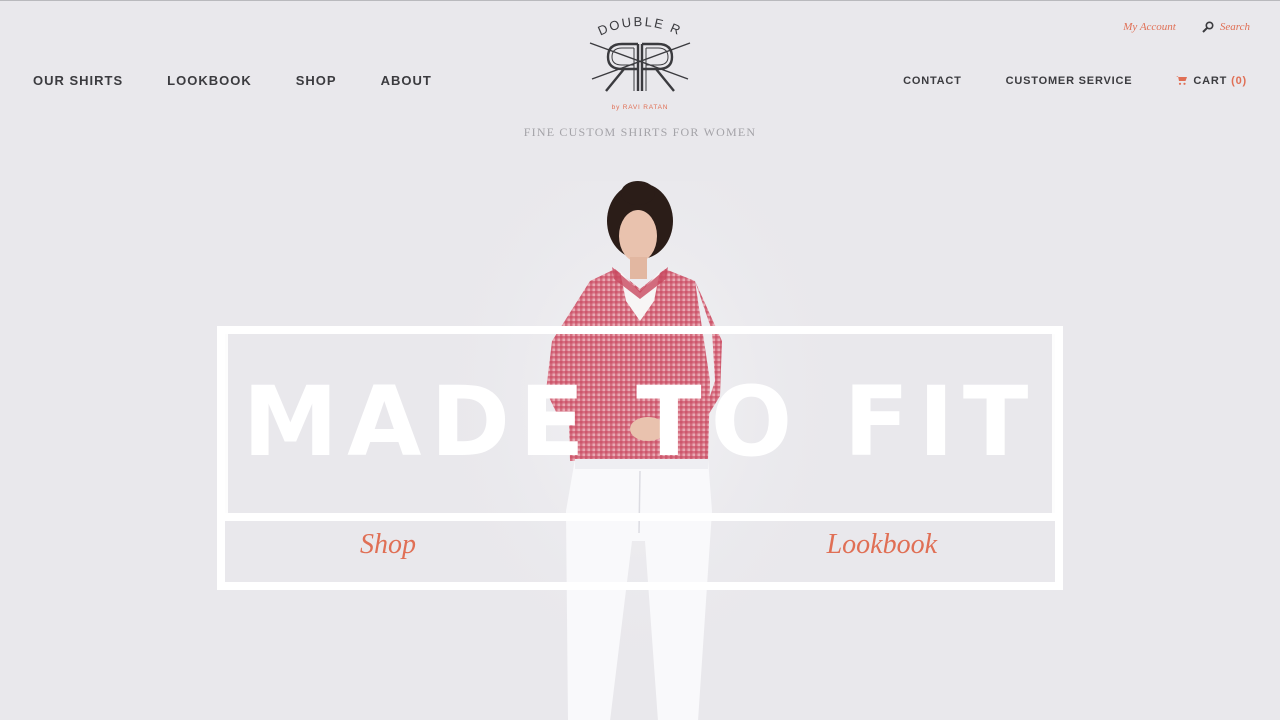  Describe the element at coordinates (1182, 80) in the screenshot. I see `cart-icon` at that location.